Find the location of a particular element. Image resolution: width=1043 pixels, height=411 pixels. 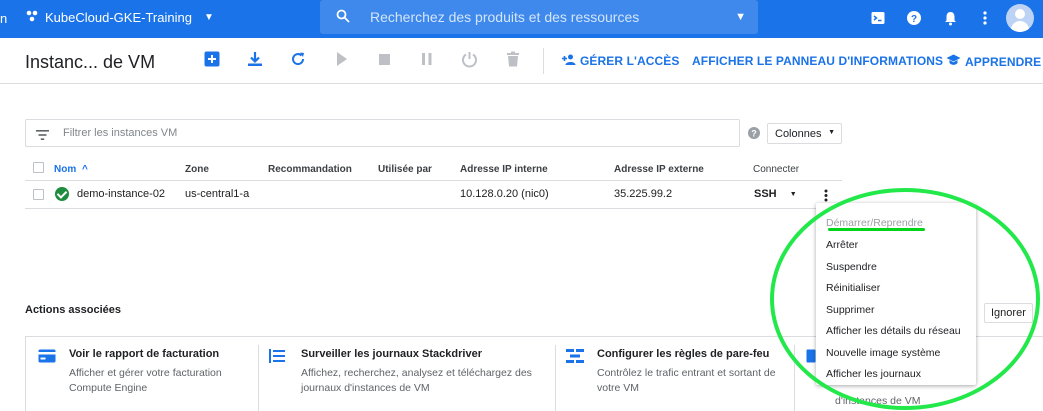

row-checkbox is located at coordinates (38, 194).